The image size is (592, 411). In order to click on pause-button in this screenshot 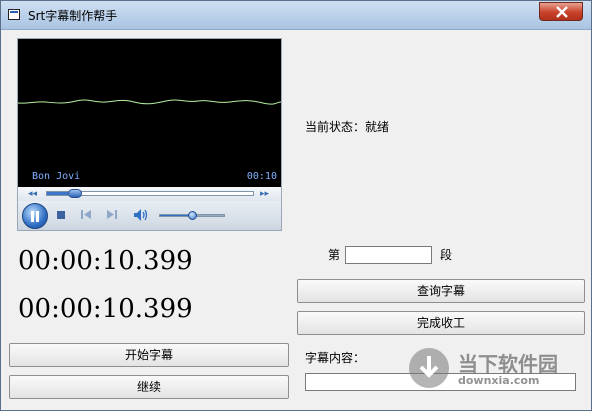, I will do `click(35, 216)`.